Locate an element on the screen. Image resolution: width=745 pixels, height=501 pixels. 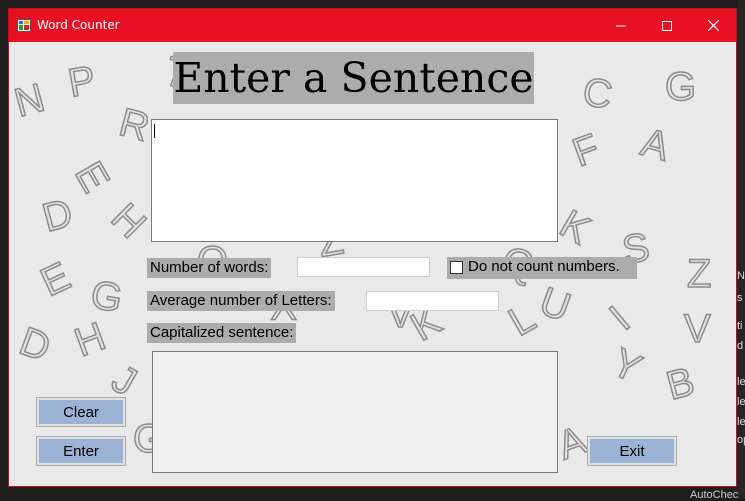
close-icon is located at coordinates (713, 25).